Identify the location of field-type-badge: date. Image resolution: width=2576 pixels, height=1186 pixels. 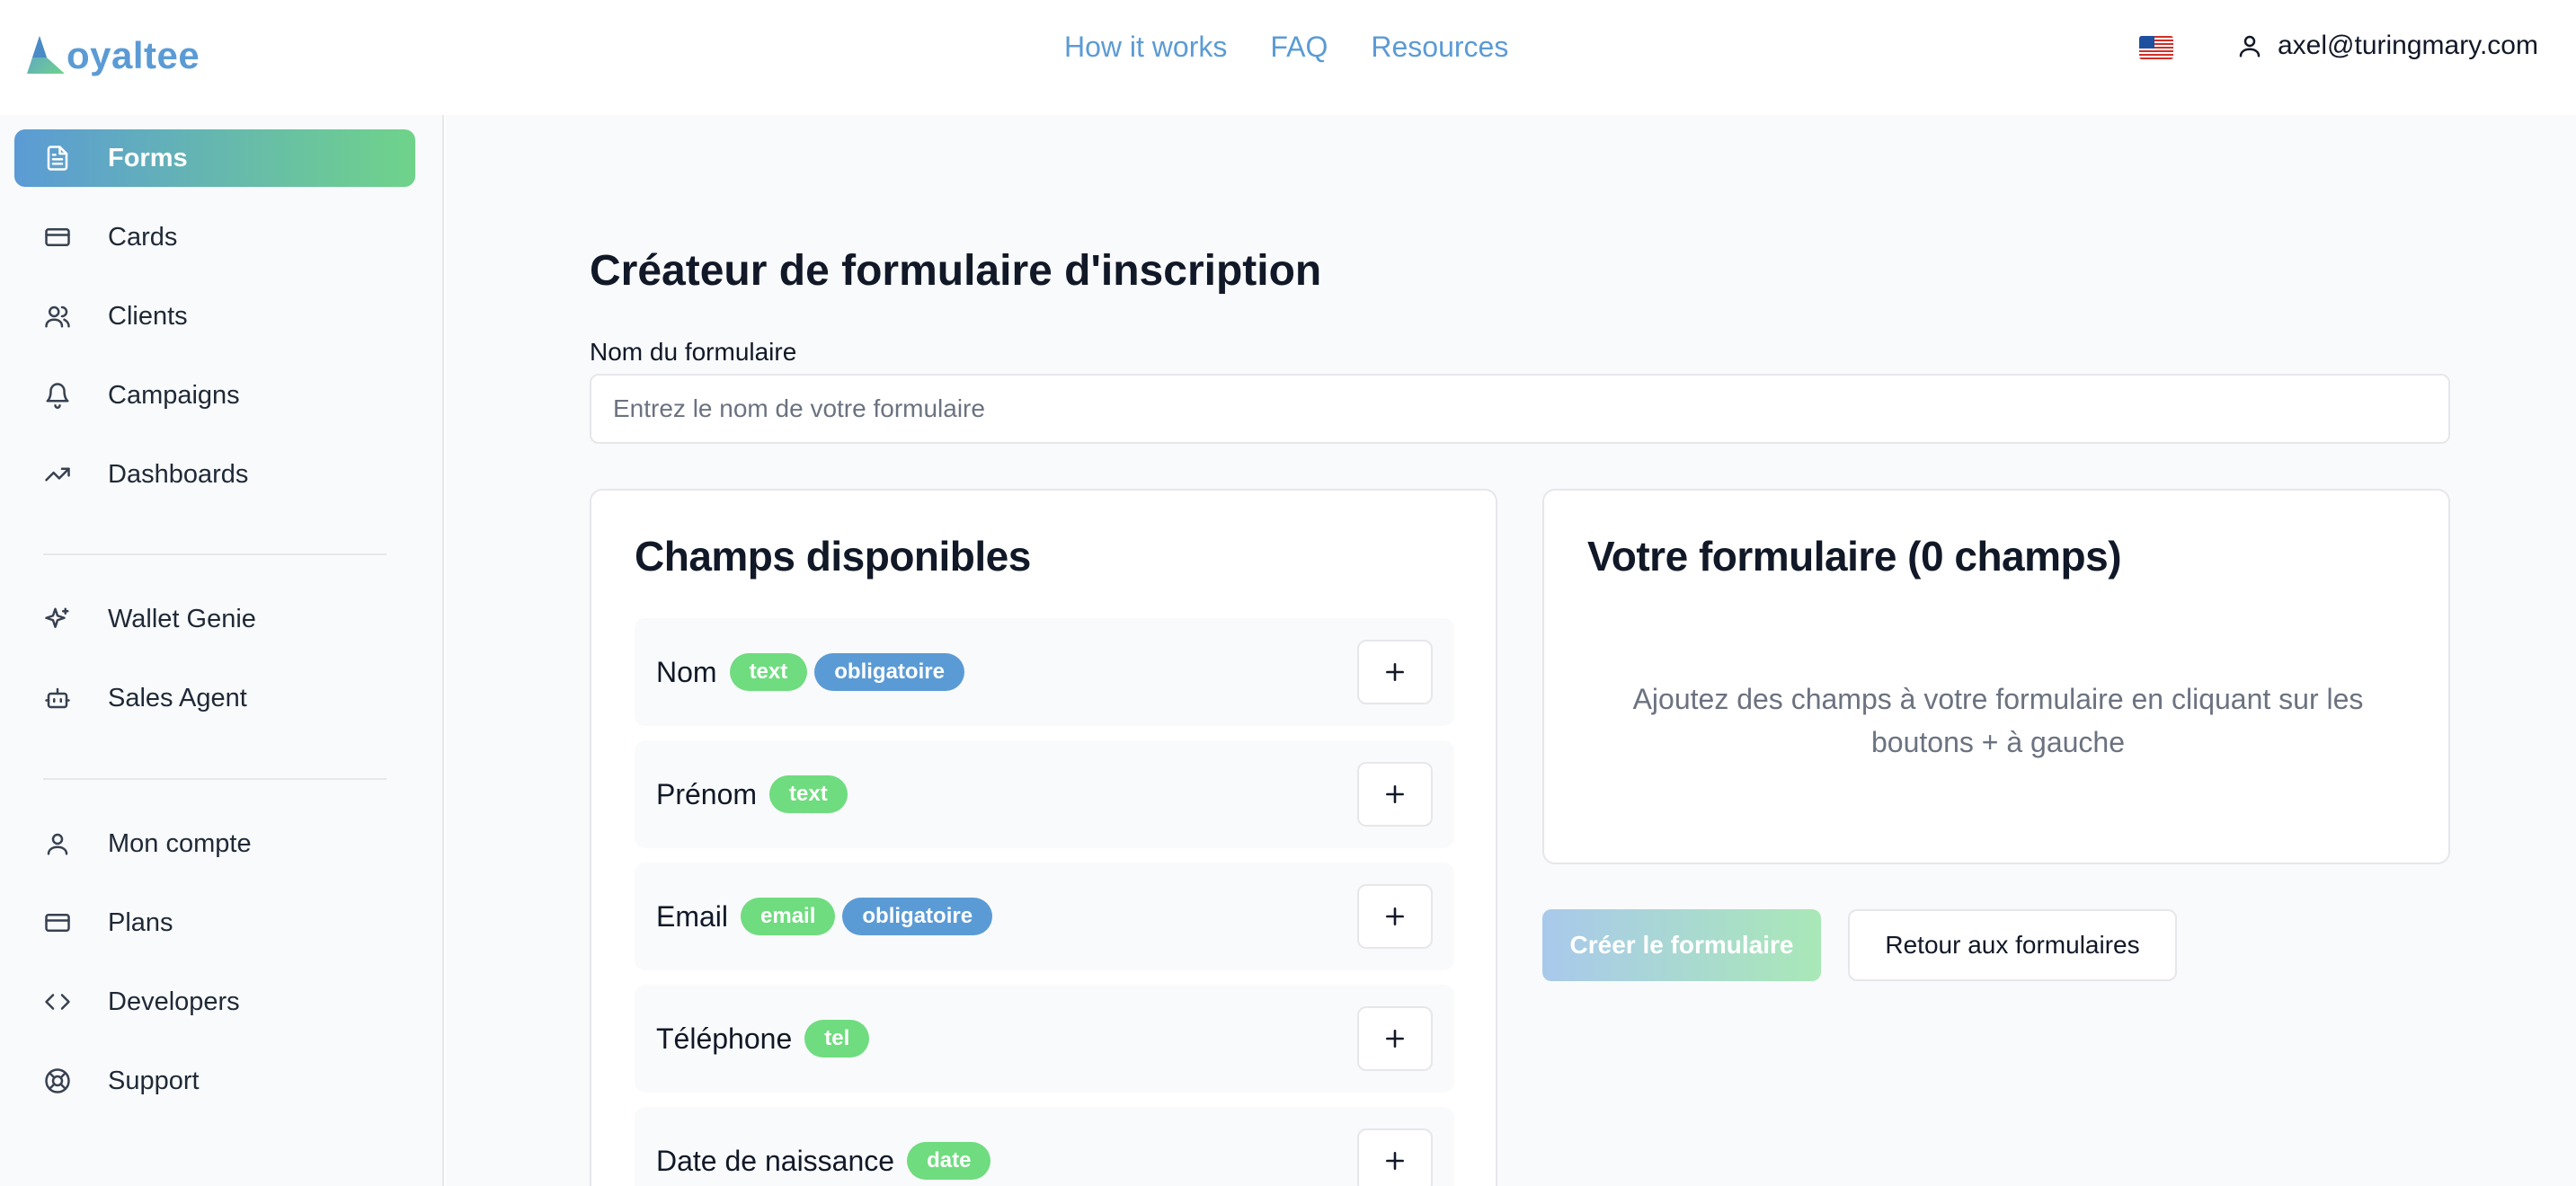
(949, 1161).